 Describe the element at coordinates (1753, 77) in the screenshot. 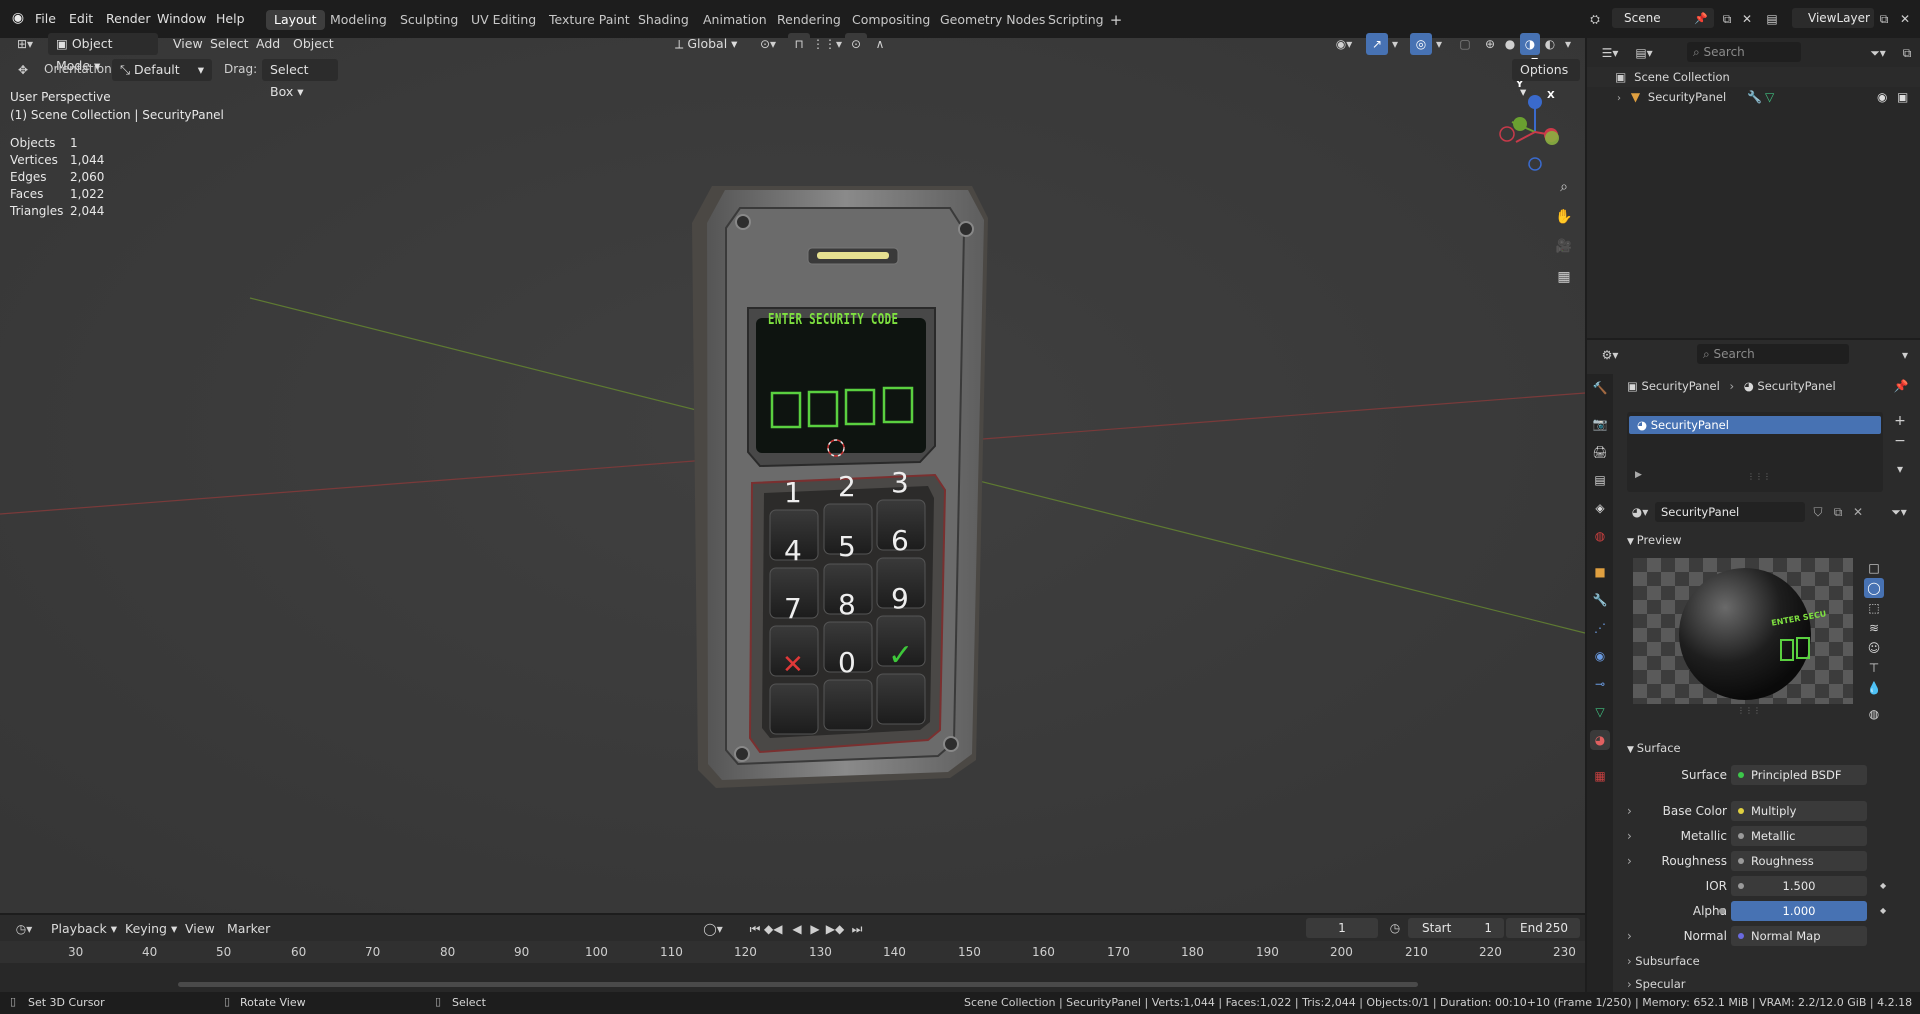

I see `outliner-row-root: ▣ Scene Collection` at that location.